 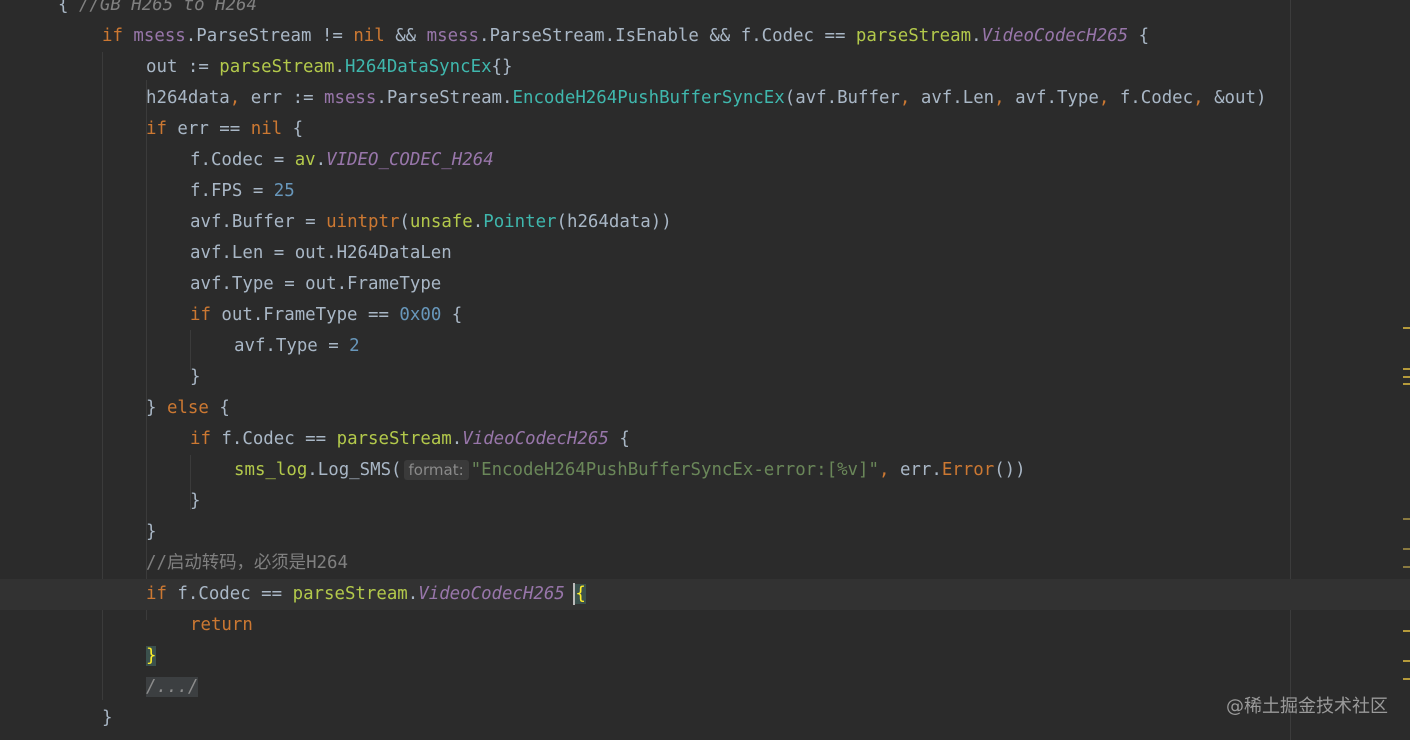 I want to click on code-token: unsafe, so click(x=441, y=222).